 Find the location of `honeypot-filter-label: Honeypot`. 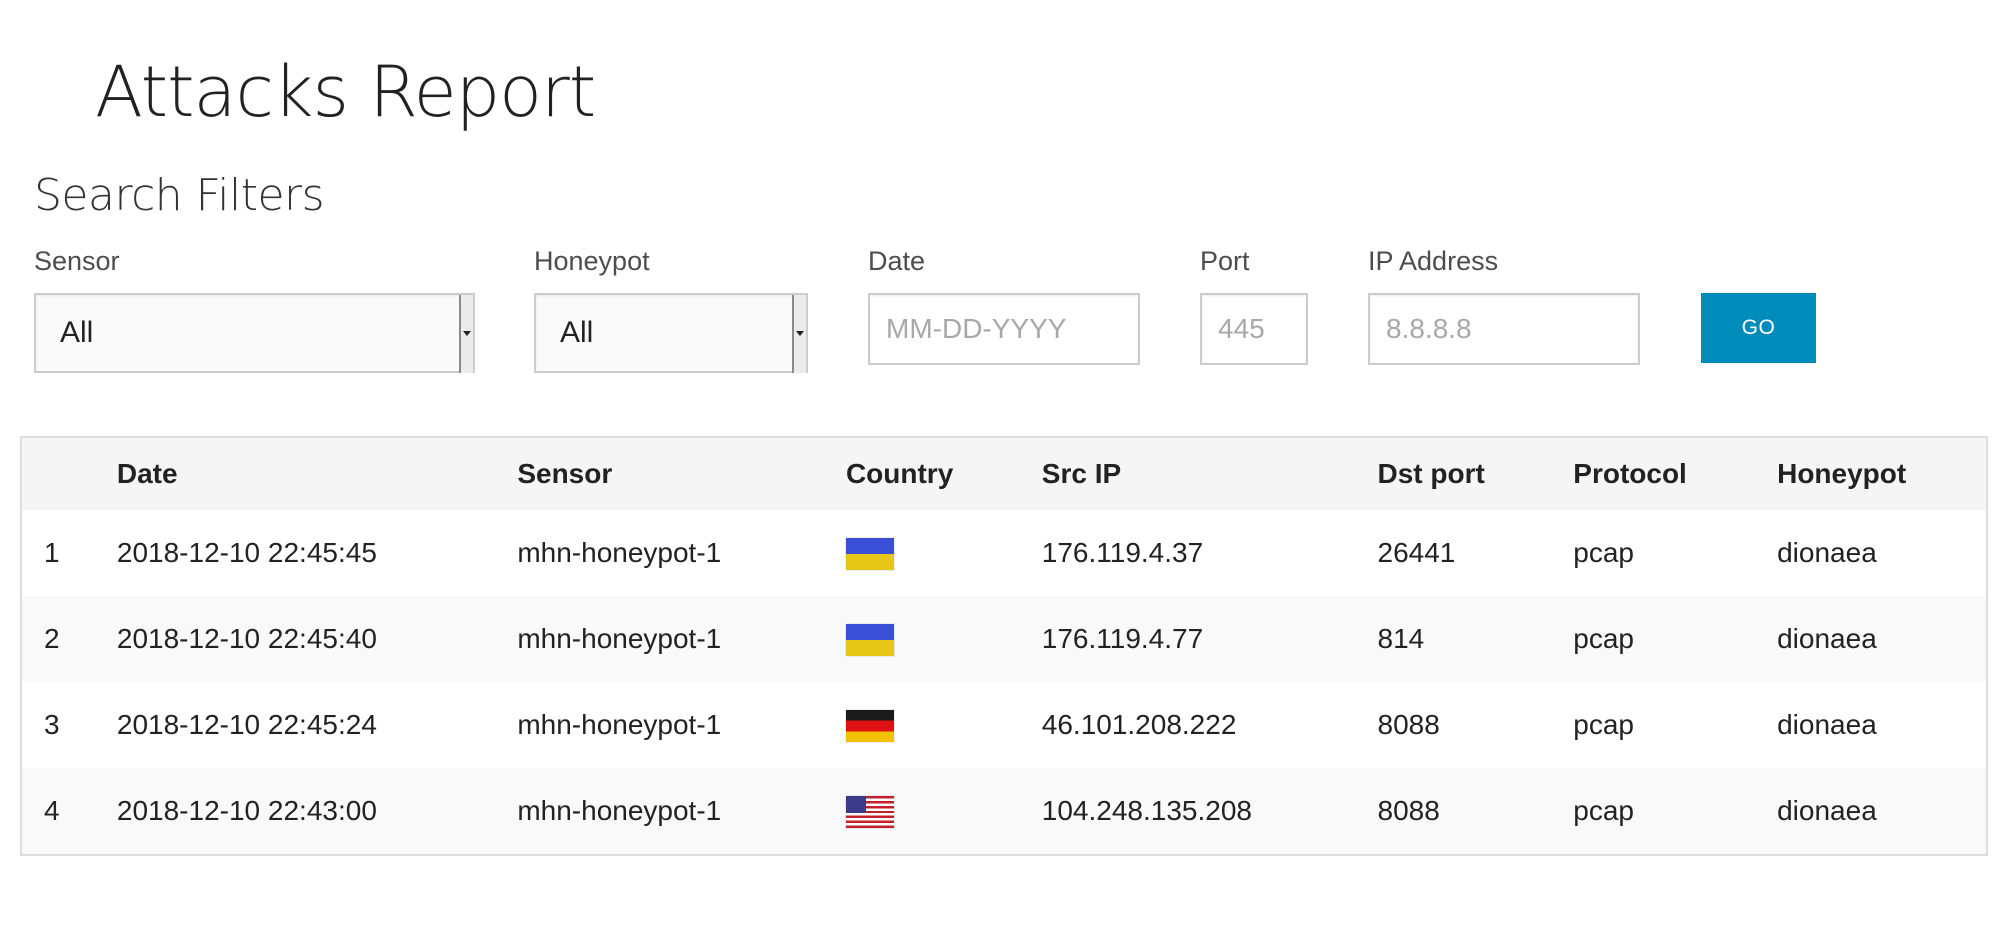

honeypot-filter-label: Honeypot is located at coordinates (592, 261).